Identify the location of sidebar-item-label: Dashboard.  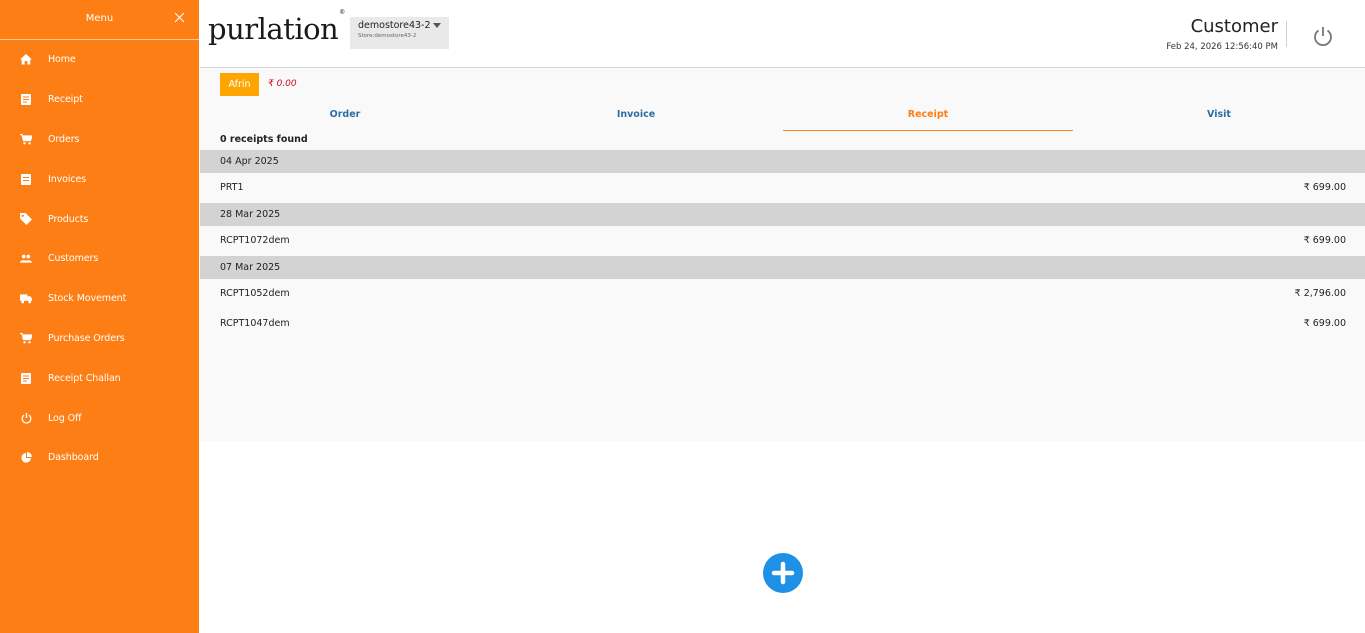
(73, 458).